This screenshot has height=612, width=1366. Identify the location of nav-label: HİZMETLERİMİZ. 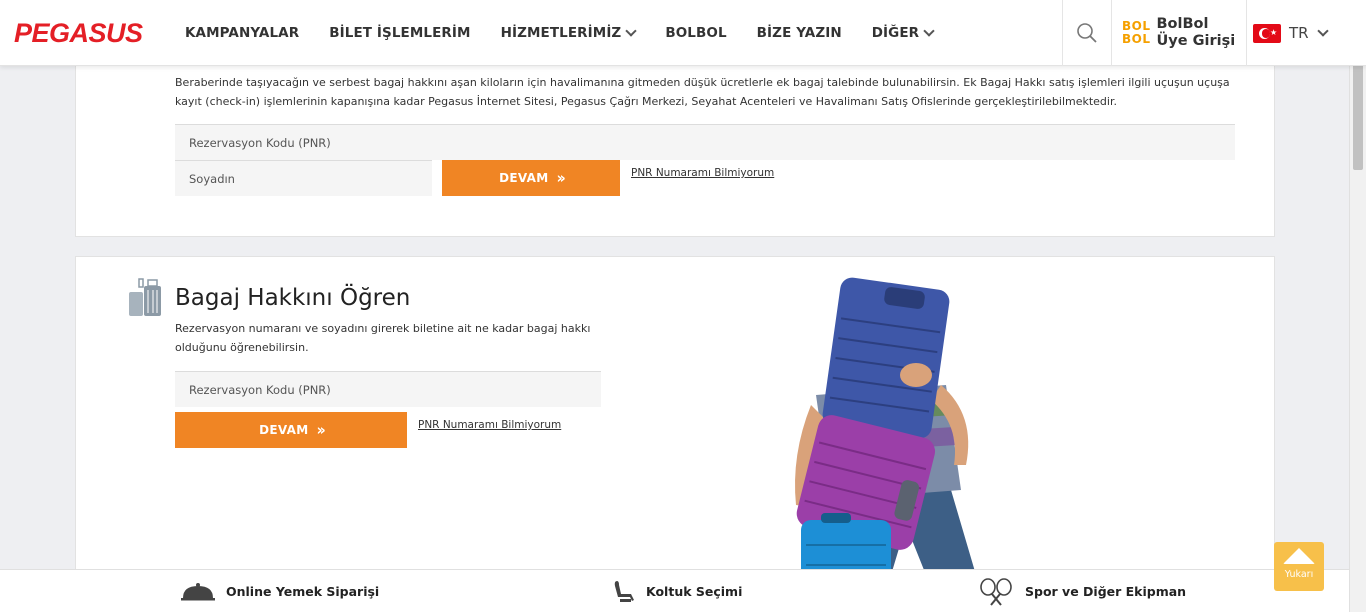
(561, 33).